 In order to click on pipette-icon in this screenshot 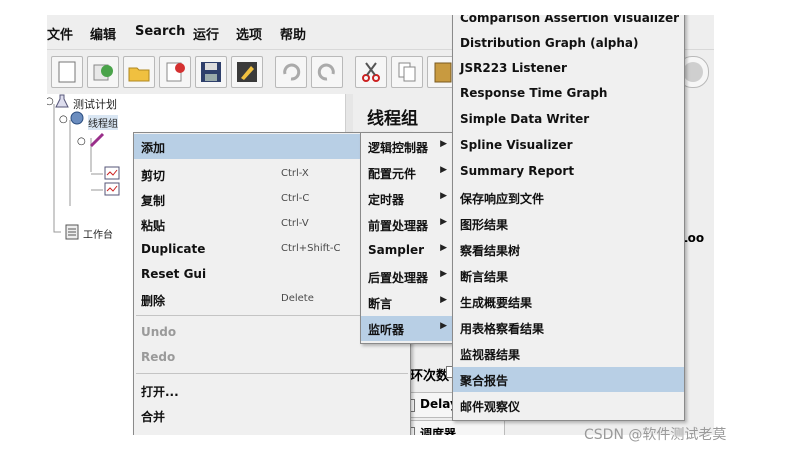, I will do `click(98, 140)`.